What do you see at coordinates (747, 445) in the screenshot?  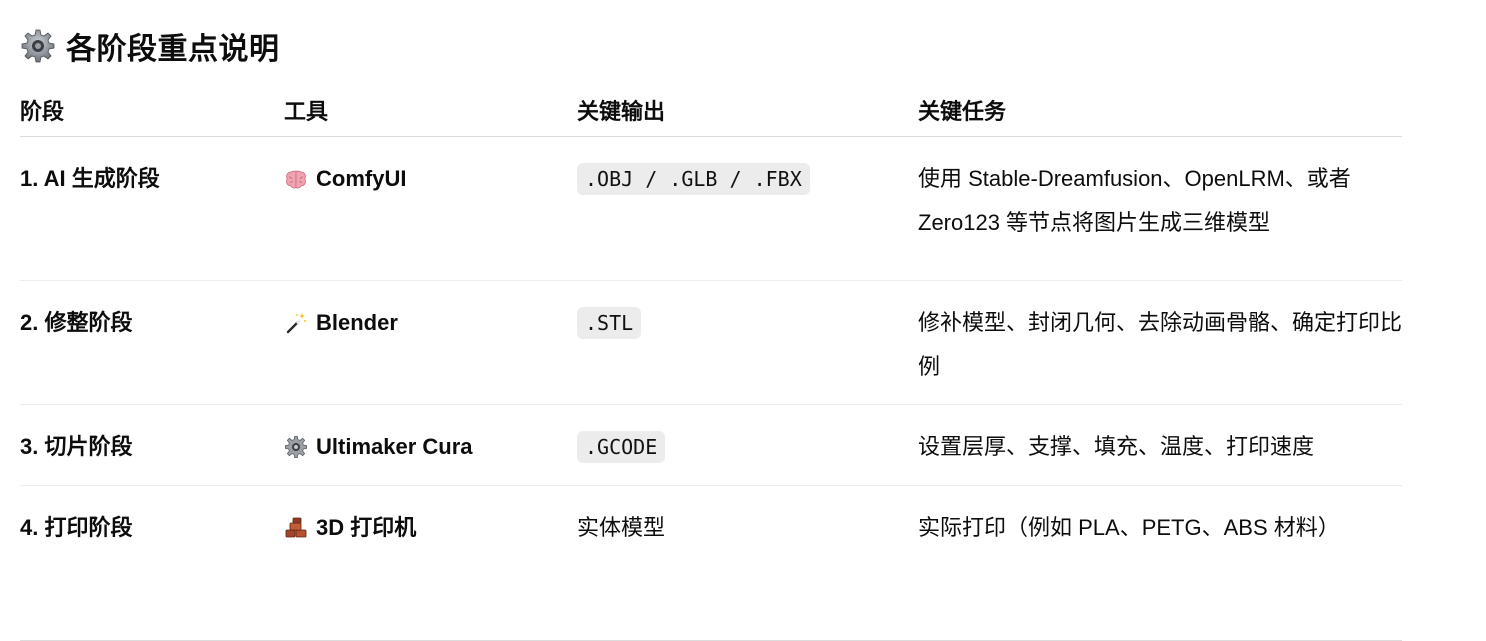 I see `output-cell: .GCODE` at bounding box center [747, 445].